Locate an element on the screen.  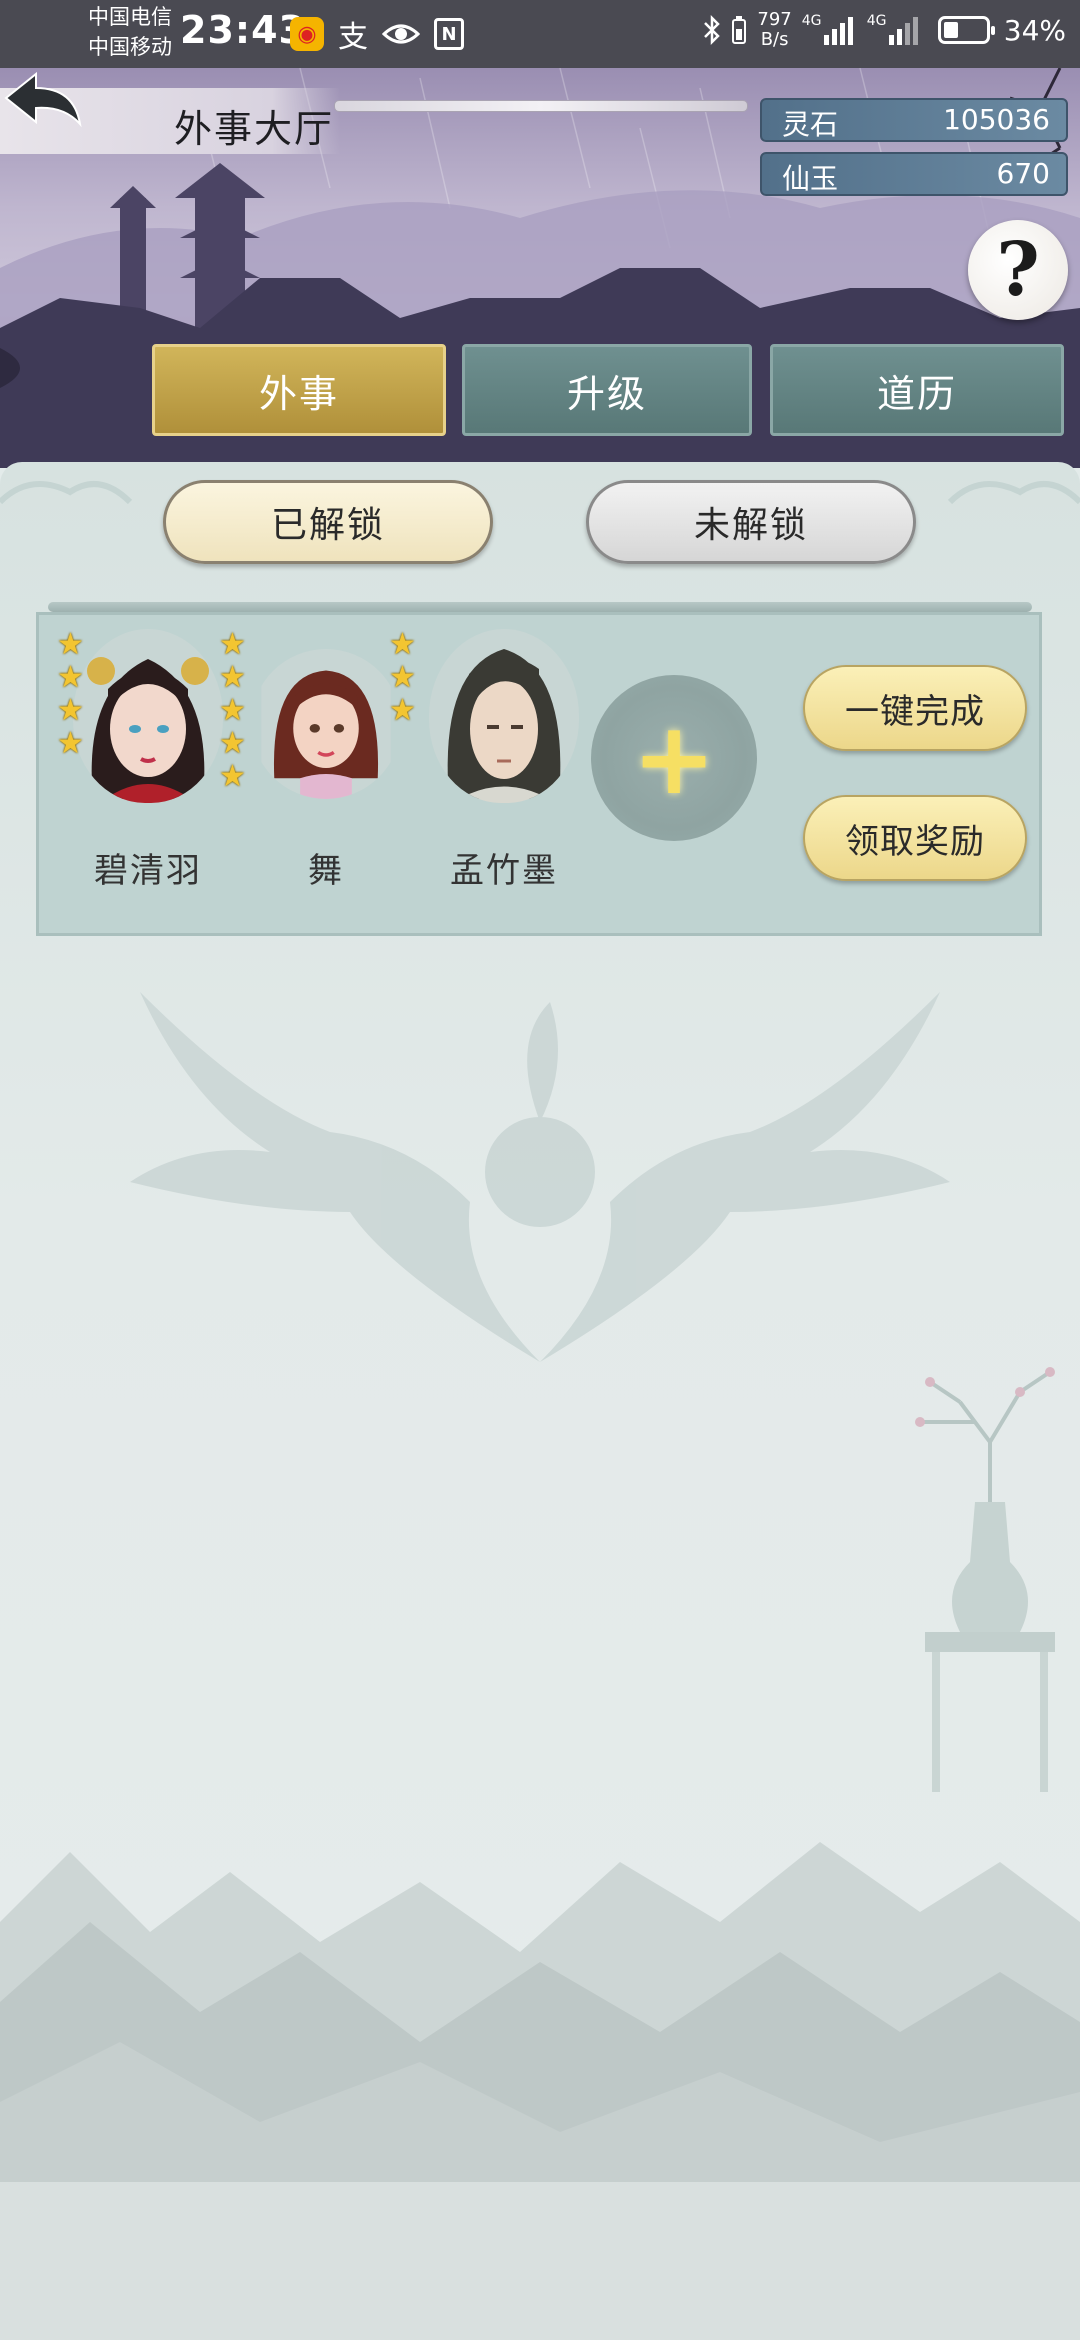
net-speed-unit: B/s is located at coordinates (774, 39).